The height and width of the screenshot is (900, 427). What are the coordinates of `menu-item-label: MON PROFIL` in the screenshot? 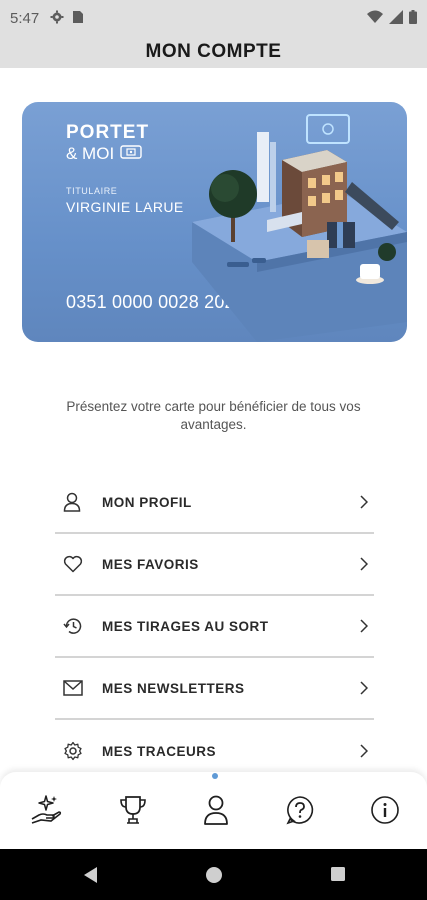 It's located at (147, 502).